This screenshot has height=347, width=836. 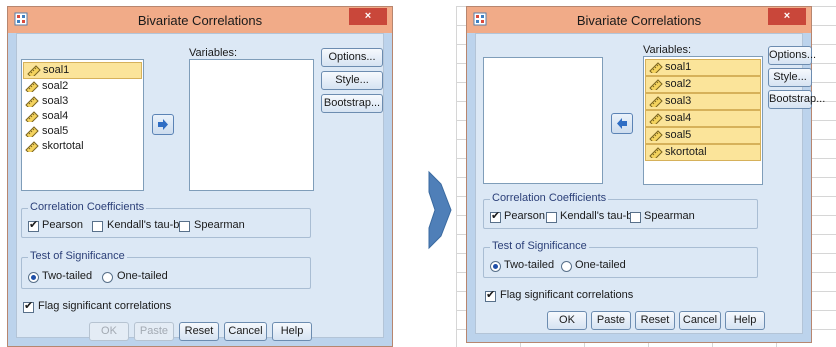 I want to click on move-to-source-button, so click(x=622, y=123).